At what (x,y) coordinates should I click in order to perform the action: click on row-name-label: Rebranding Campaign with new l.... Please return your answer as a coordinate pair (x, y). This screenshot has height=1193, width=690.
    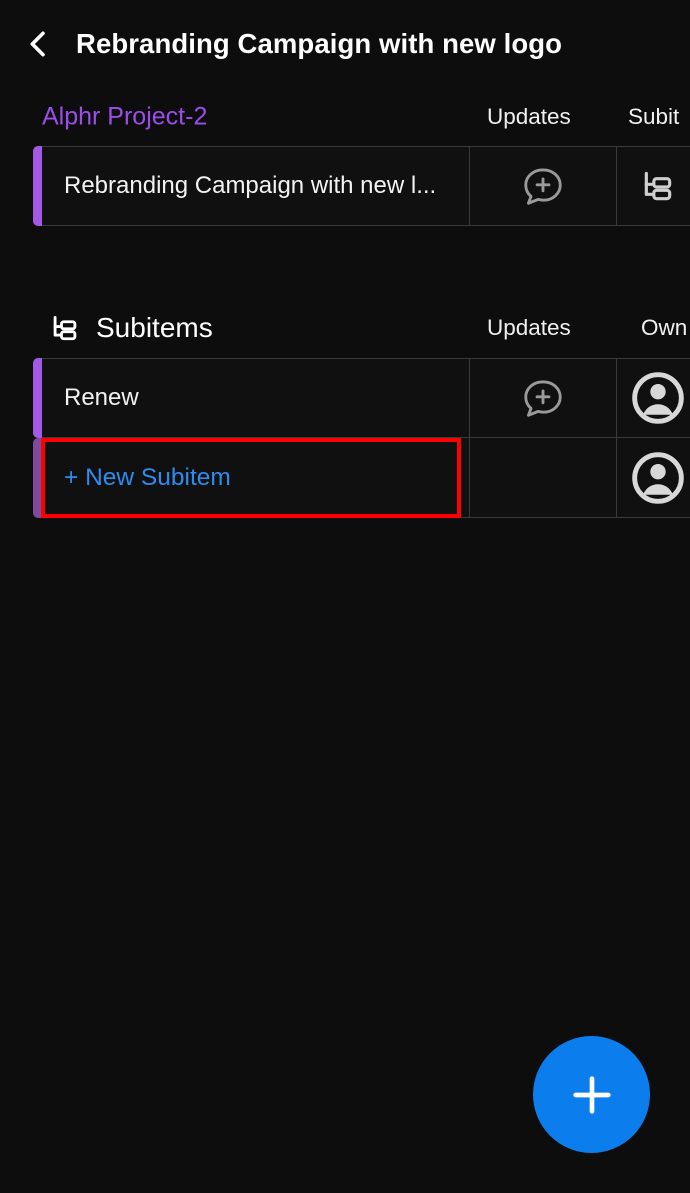
    Looking at the image, I should click on (250, 185).